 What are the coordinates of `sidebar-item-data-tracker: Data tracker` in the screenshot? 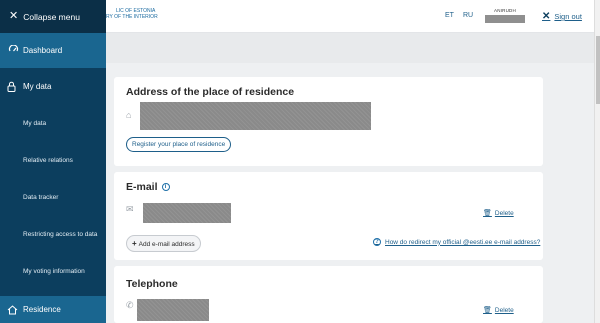 It's located at (53, 197).